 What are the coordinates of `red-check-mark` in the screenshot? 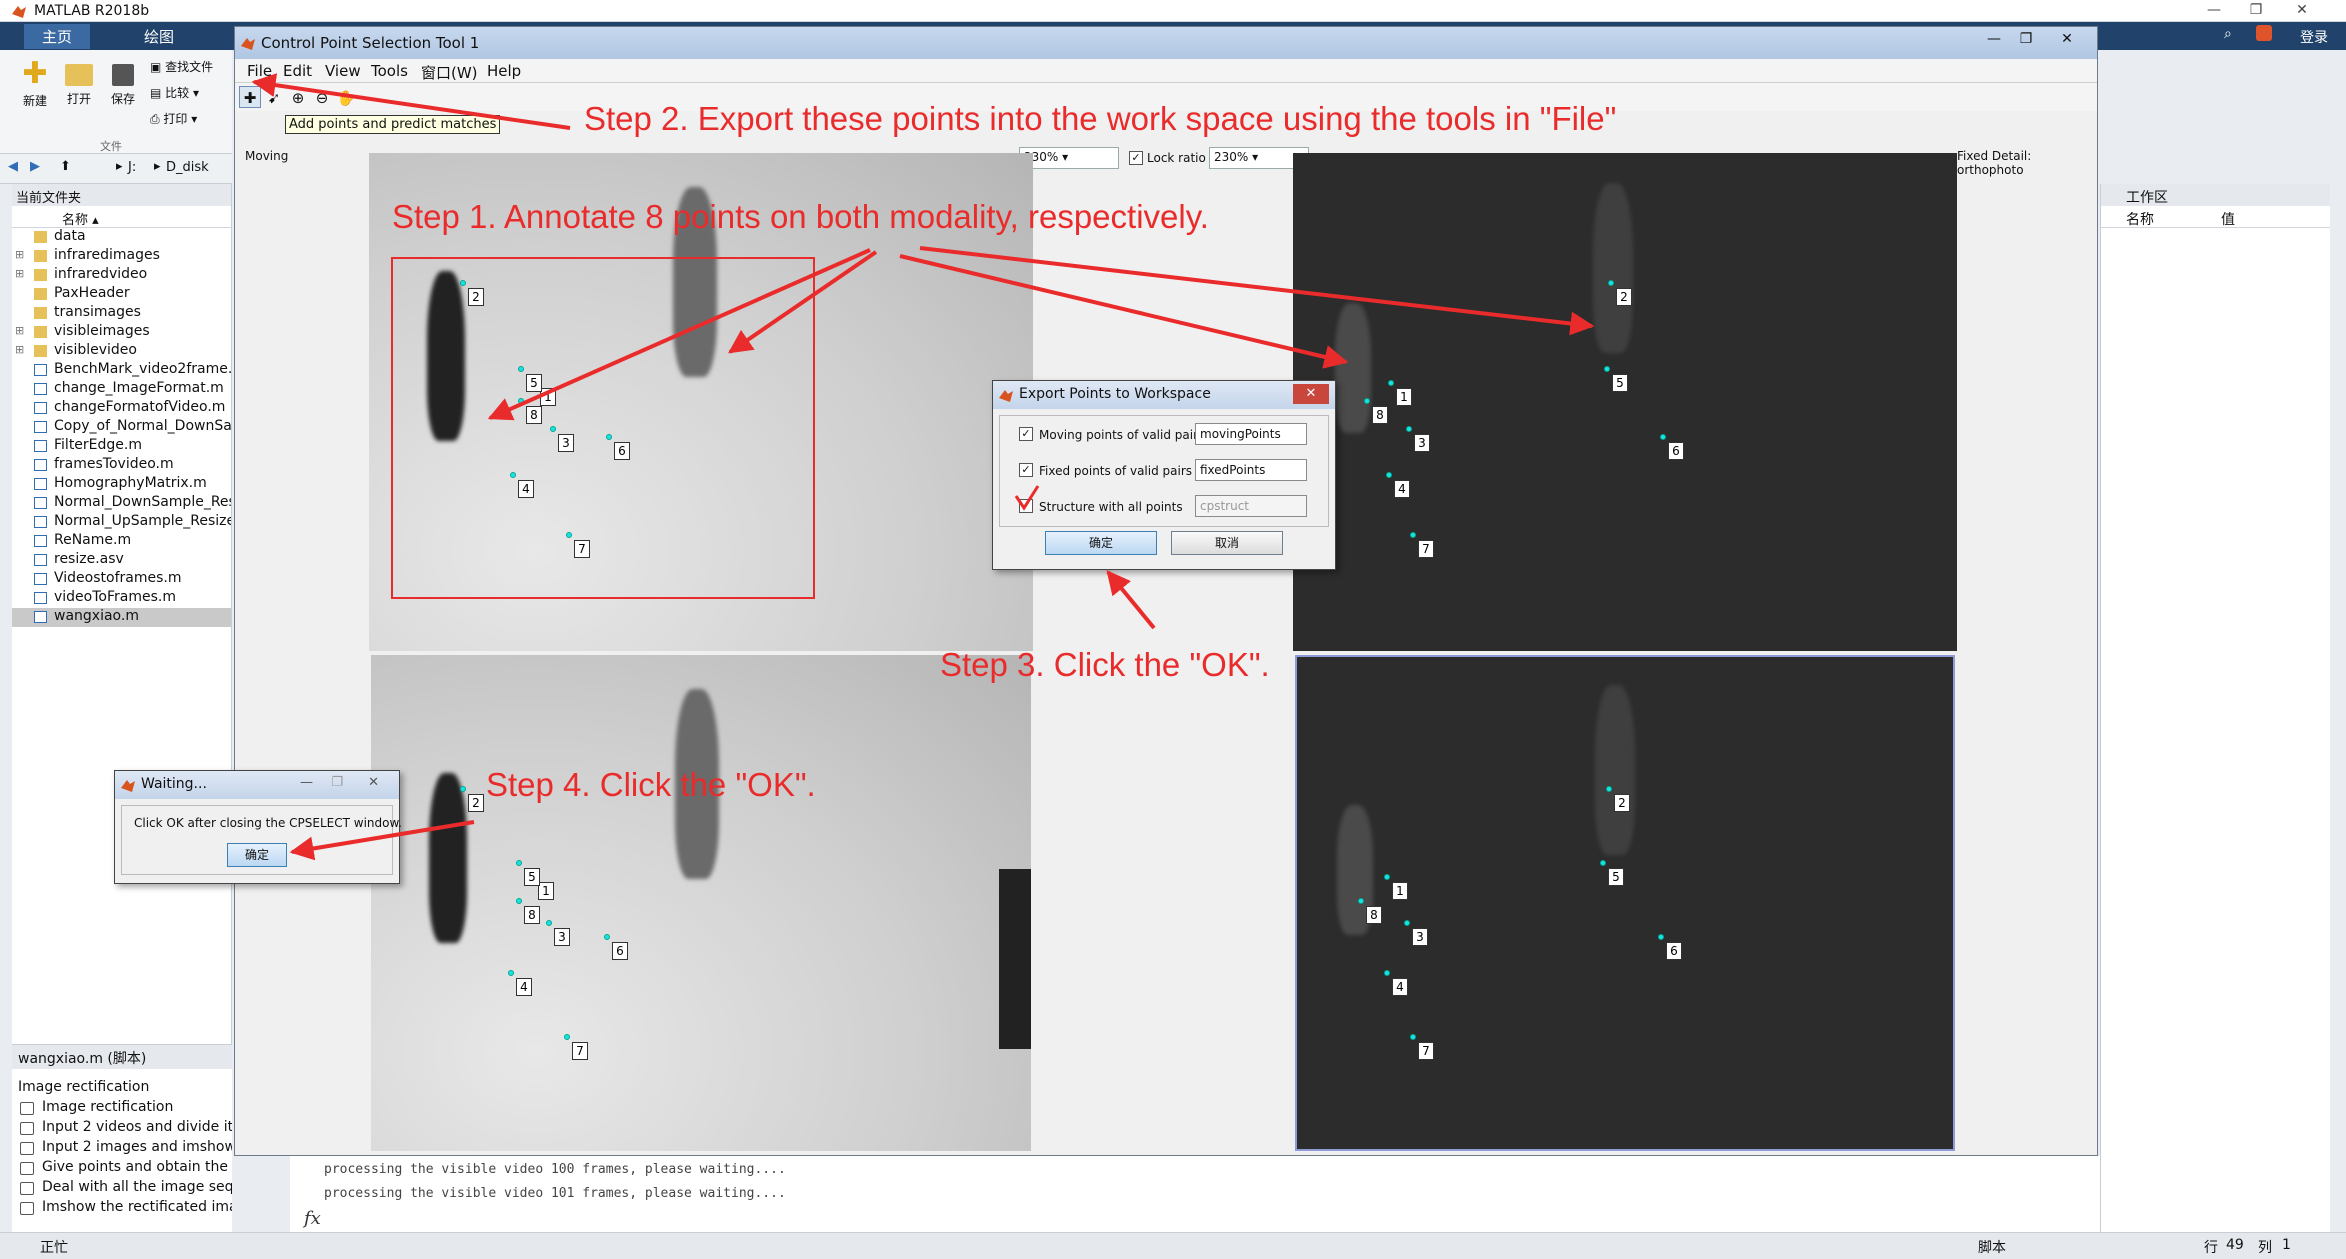 It's located at (1027, 498).